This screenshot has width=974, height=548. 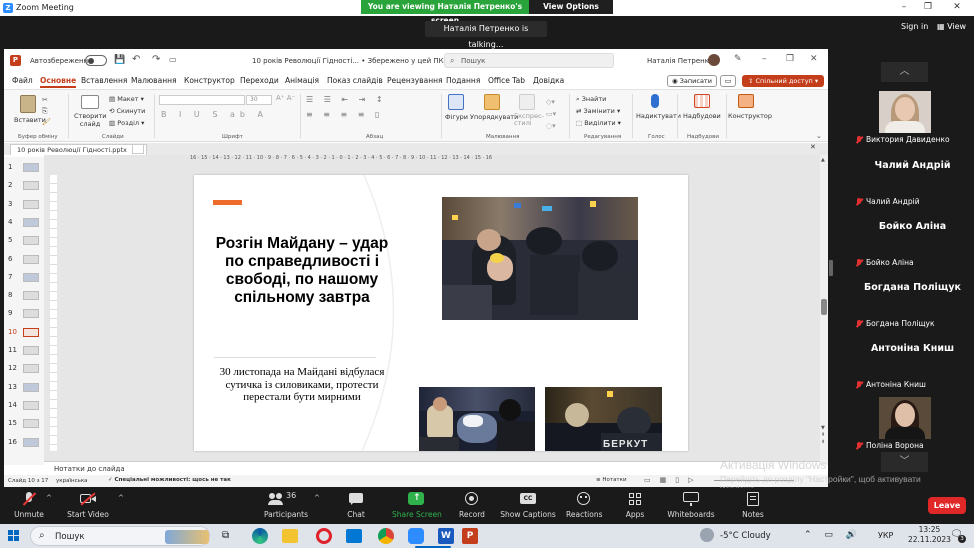 What do you see at coordinates (823, 160) in the screenshot?
I see `scroll-up-icon: ▲` at bounding box center [823, 160].